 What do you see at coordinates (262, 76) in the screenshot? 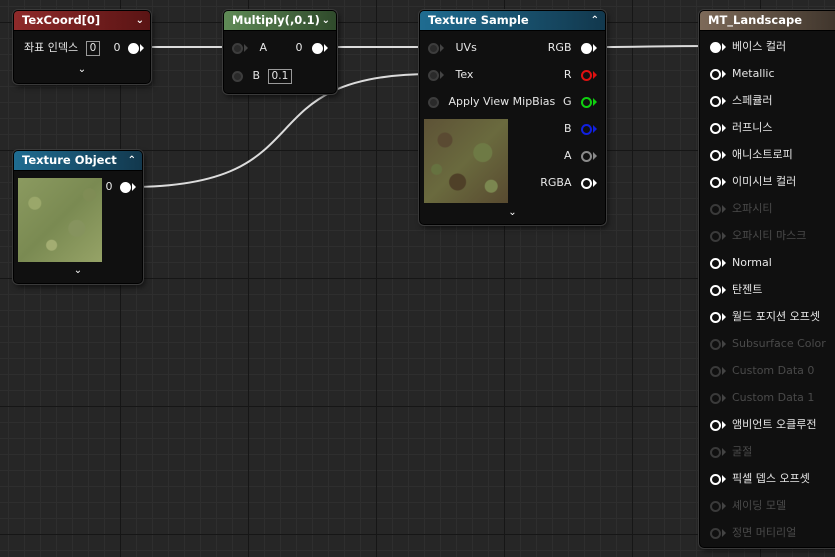
I see `multiply-input-b: B 0.1` at bounding box center [262, 76].